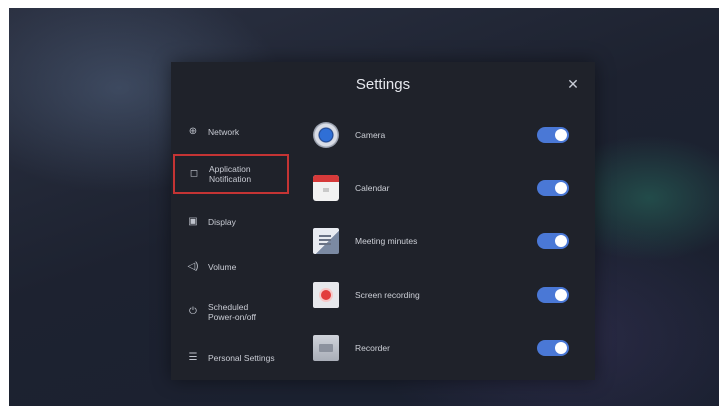 Image resolution: width=726 pixels, height=412 pixels. Describe the element at coordinates (222, 267) in the screenshot. I see `sidebar-item-label: Volume` at that location.